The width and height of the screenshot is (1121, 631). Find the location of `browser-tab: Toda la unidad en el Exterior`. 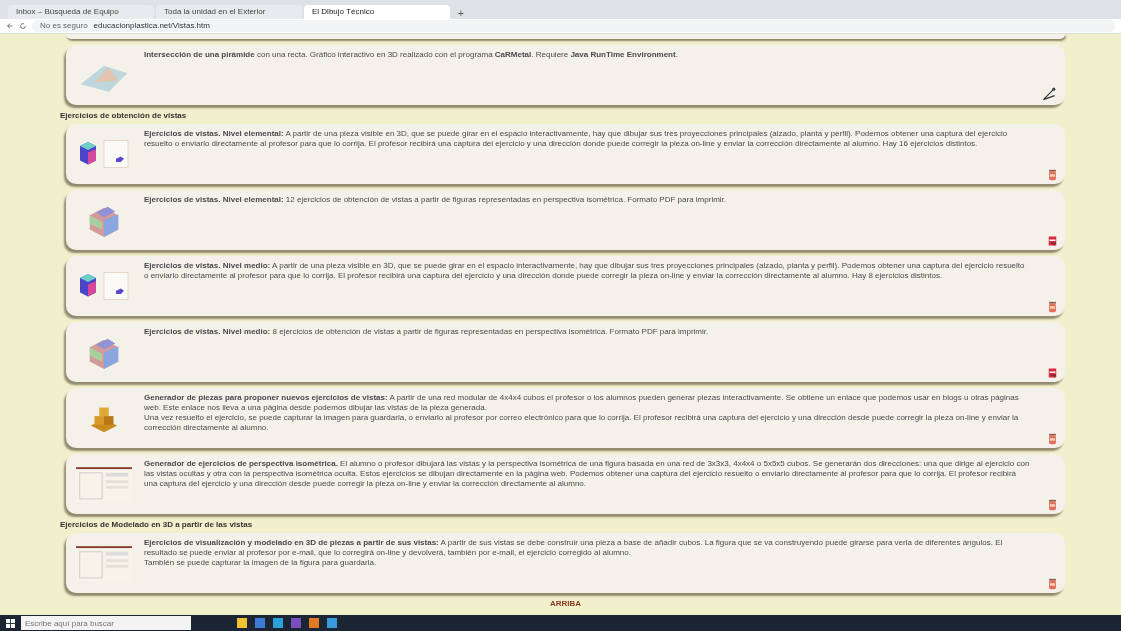

browser-tab: Toda la unidad en el Exterior is located at coordinates (229, 12).